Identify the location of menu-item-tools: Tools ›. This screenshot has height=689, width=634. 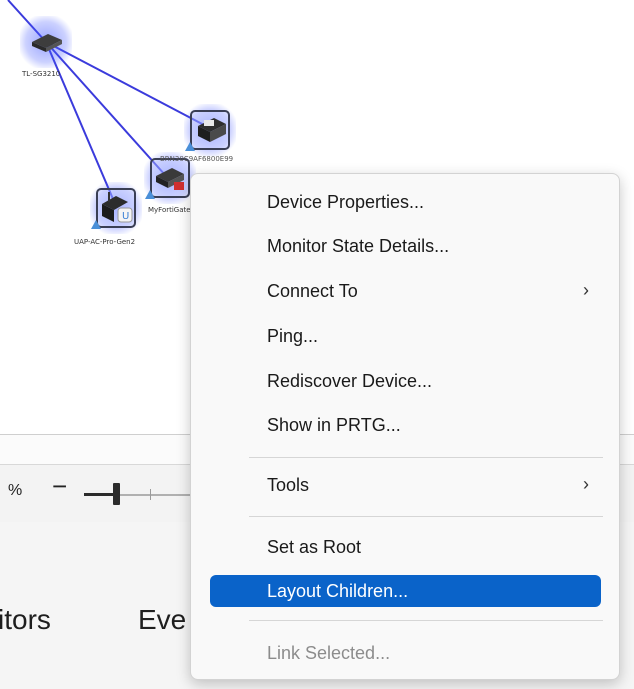
(405, 485).